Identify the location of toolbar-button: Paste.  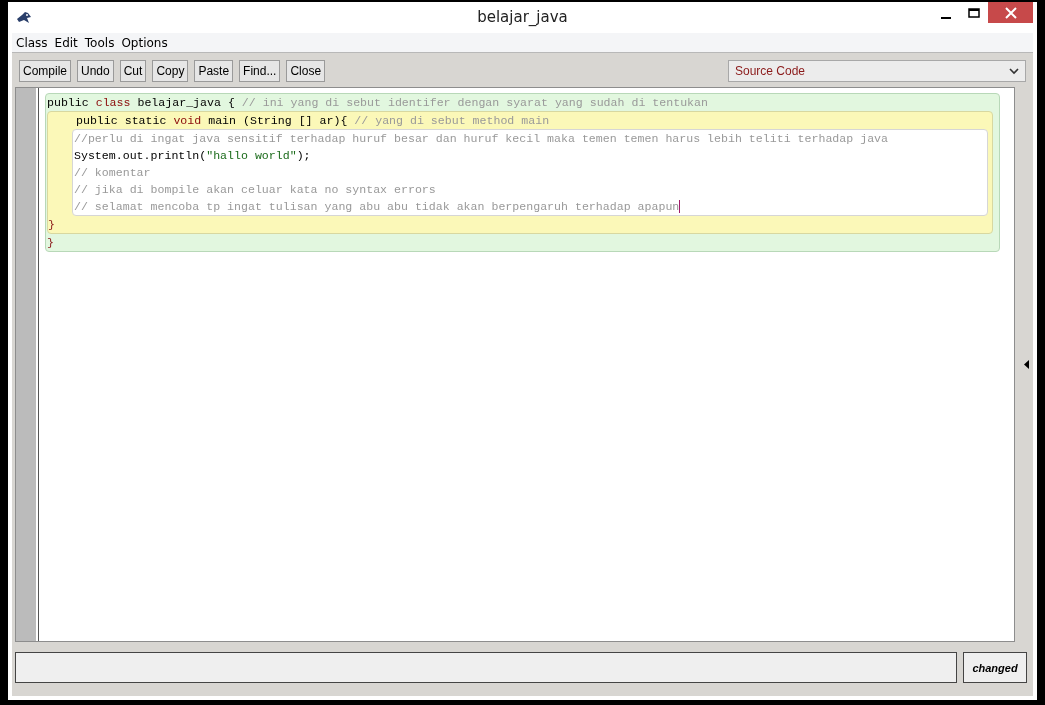
(214, 71).